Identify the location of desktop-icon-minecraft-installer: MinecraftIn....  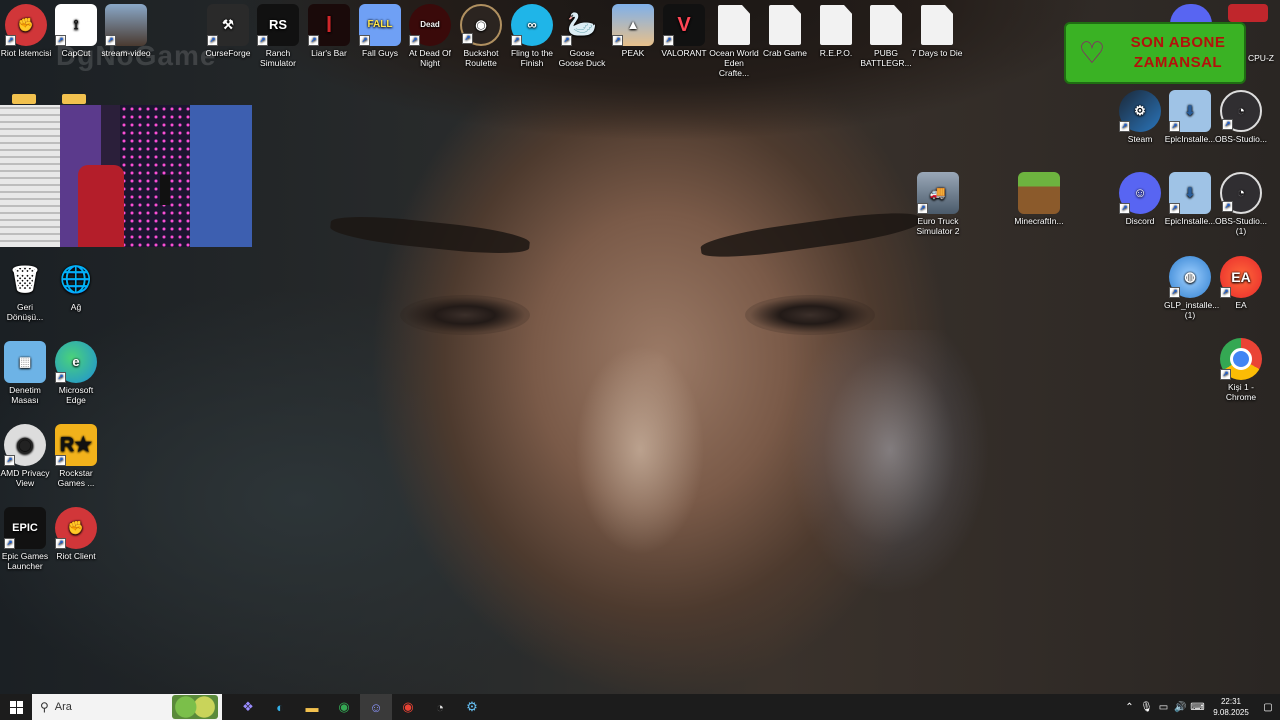
(1039, 199).